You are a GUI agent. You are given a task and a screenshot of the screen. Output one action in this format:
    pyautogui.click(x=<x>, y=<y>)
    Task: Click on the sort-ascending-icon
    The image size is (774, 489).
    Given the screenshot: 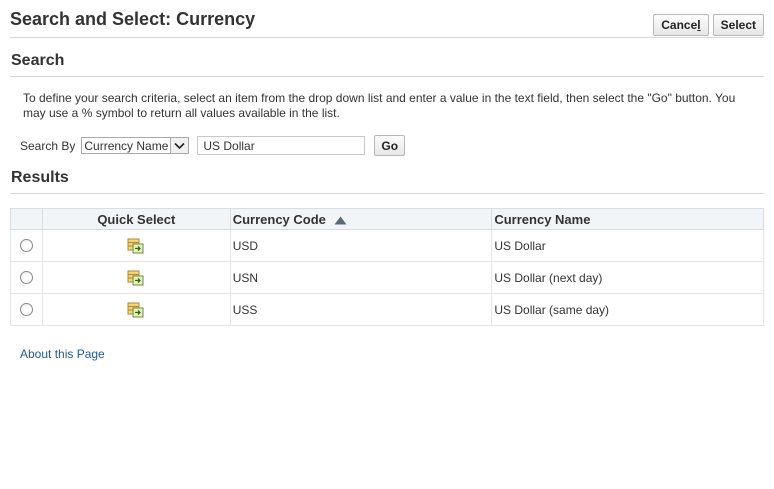 What is the action you would take?
    pyautogui.click(x=340, y=220)
    